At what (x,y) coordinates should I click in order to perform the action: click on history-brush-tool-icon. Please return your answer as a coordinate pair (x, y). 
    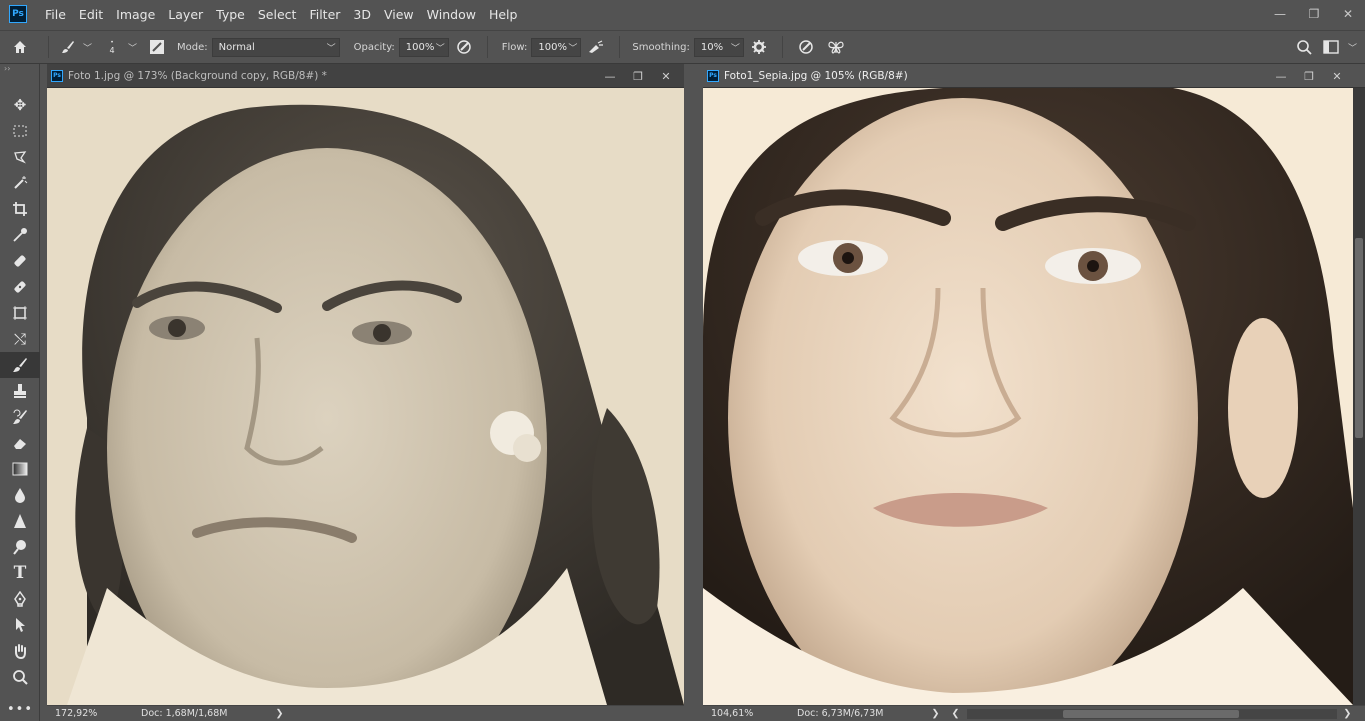
    Looking at the image, I should click on (20, 417).